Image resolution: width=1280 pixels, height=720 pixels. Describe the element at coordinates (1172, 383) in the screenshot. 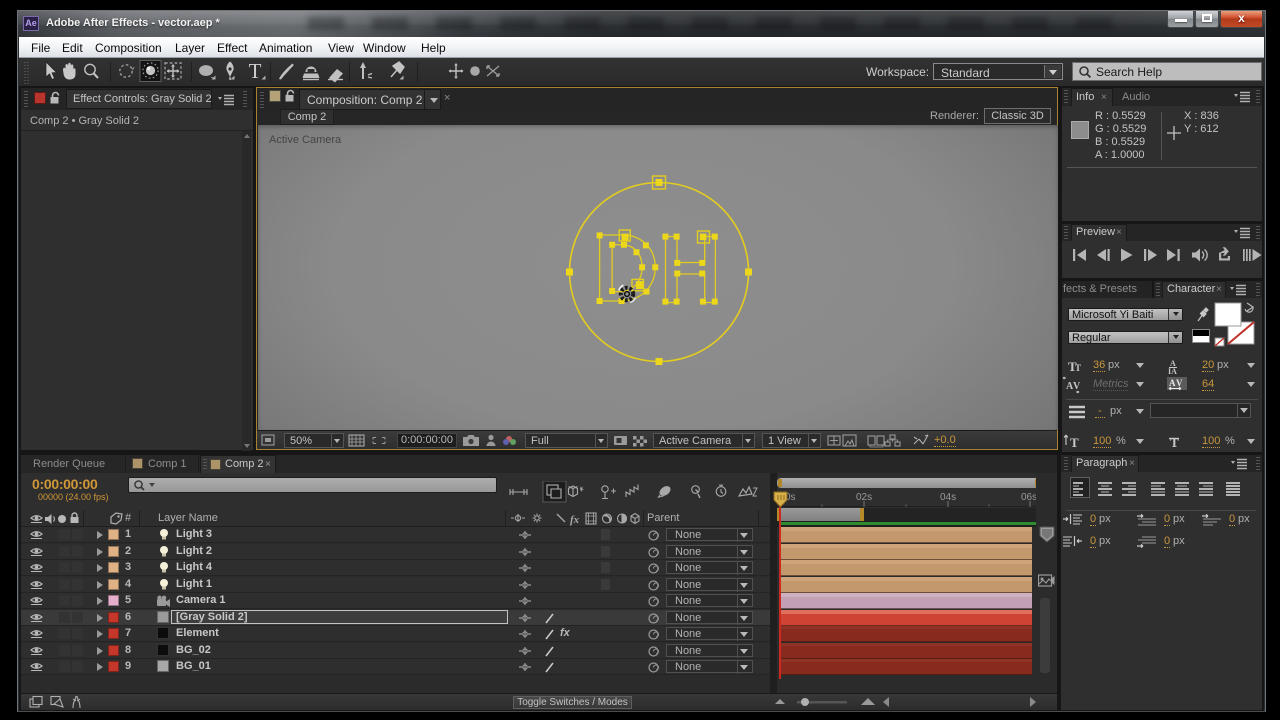

I see `svg-text: A` at that location.